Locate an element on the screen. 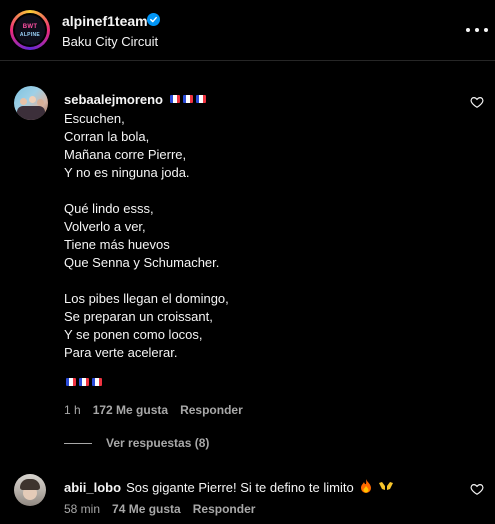 The width and height of the screenshot is (495, 524). username-flags is located at coordinates (188, 99).